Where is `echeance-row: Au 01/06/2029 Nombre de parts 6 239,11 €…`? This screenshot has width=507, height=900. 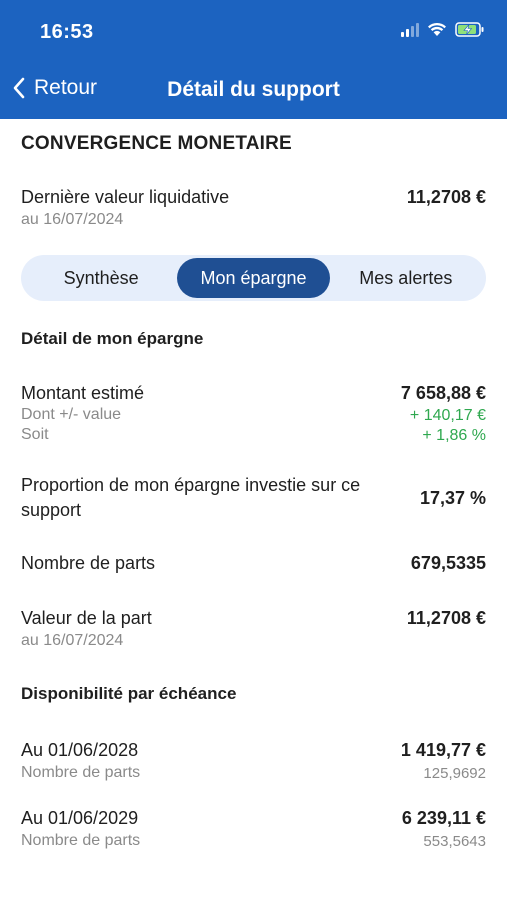 echeance-row: Au 01/06/2029 Nombre de parts 6 239,11 €… is located at coordinates (253, 829).